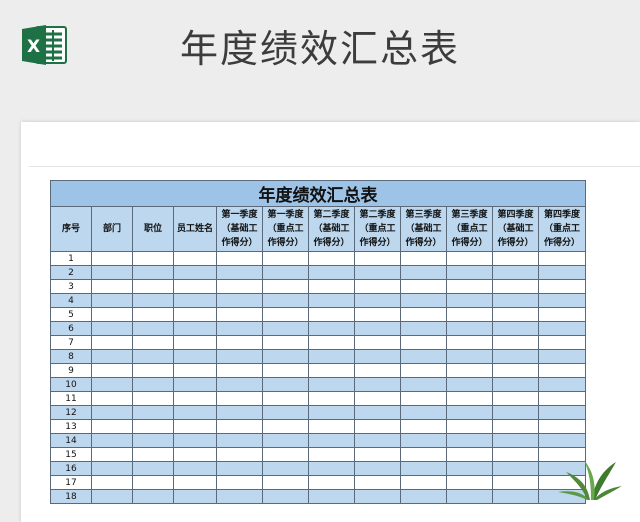 The image size is (640, 522). I want to click on row-number-cell: 13, so click(71, 426).